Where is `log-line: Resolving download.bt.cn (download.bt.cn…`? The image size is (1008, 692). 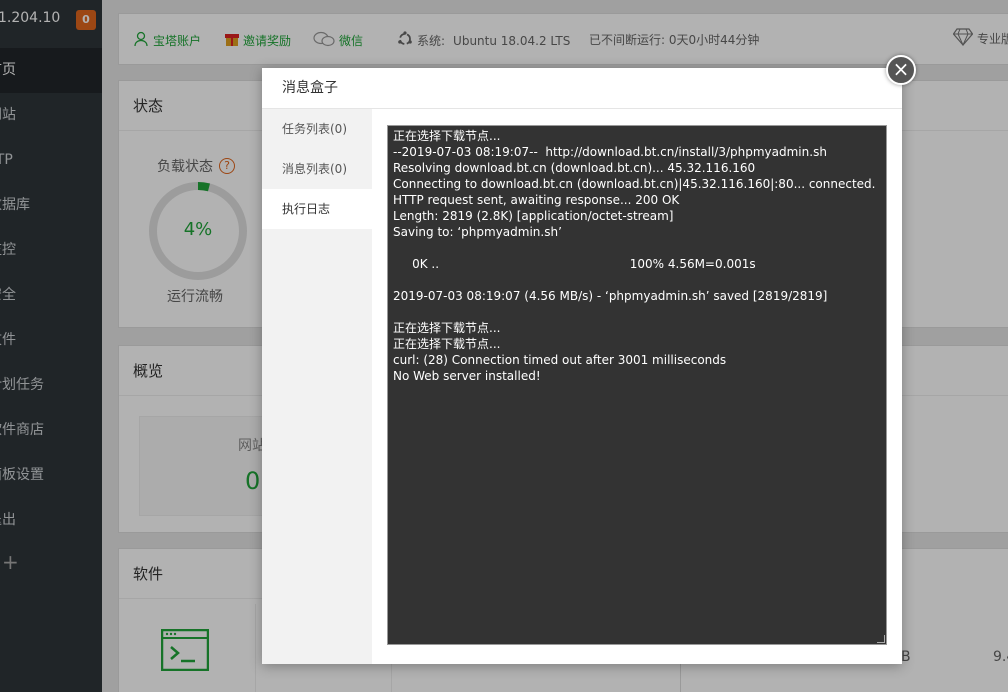 log-line: Resolving download.bt.cn (download.bt.cn… is located at coordinates (574, 168).